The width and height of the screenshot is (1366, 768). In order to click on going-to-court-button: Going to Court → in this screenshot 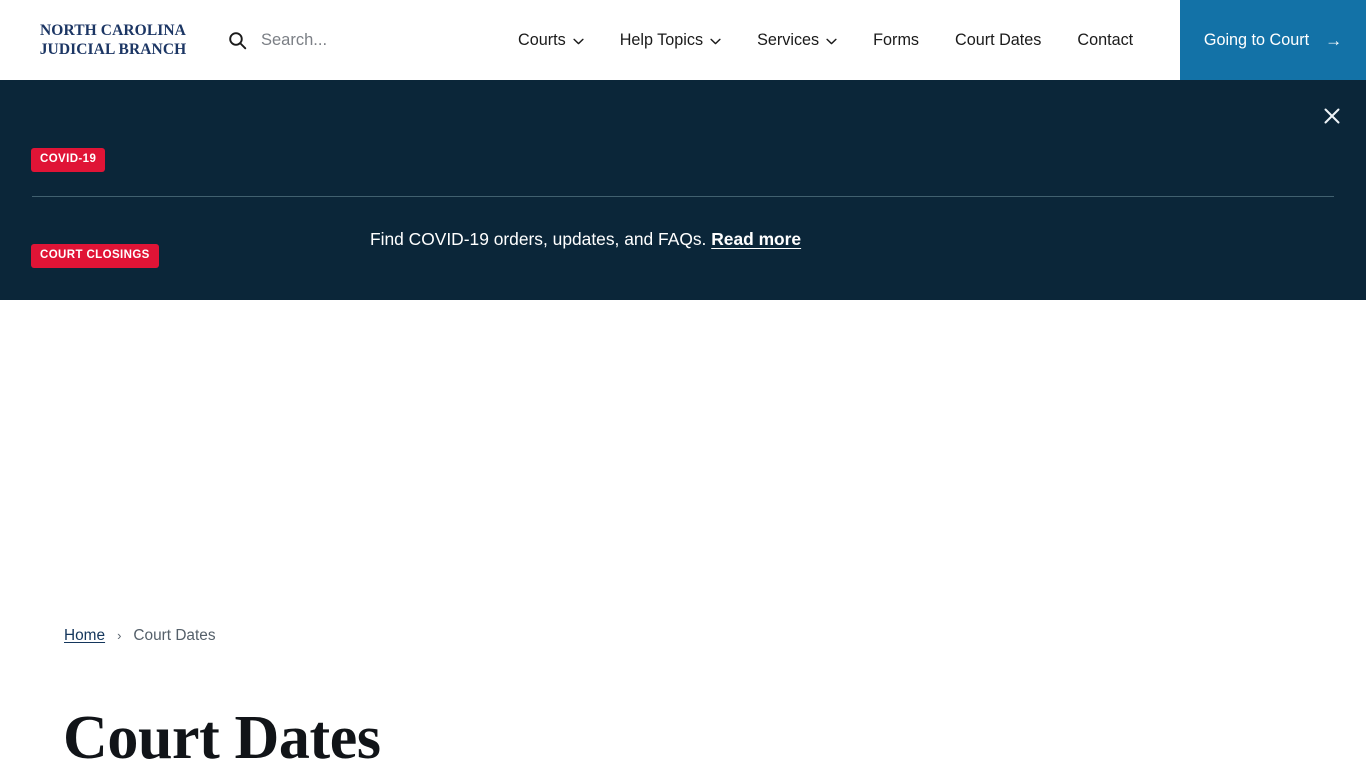, I will do `click(1273, 40)`.